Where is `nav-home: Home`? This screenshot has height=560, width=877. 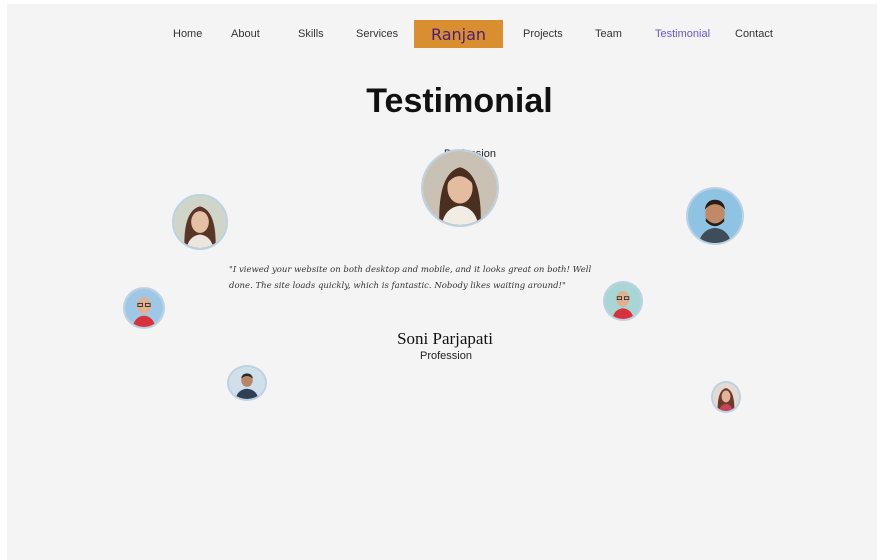
nav-home: Home is located at coordinates (187, 34).